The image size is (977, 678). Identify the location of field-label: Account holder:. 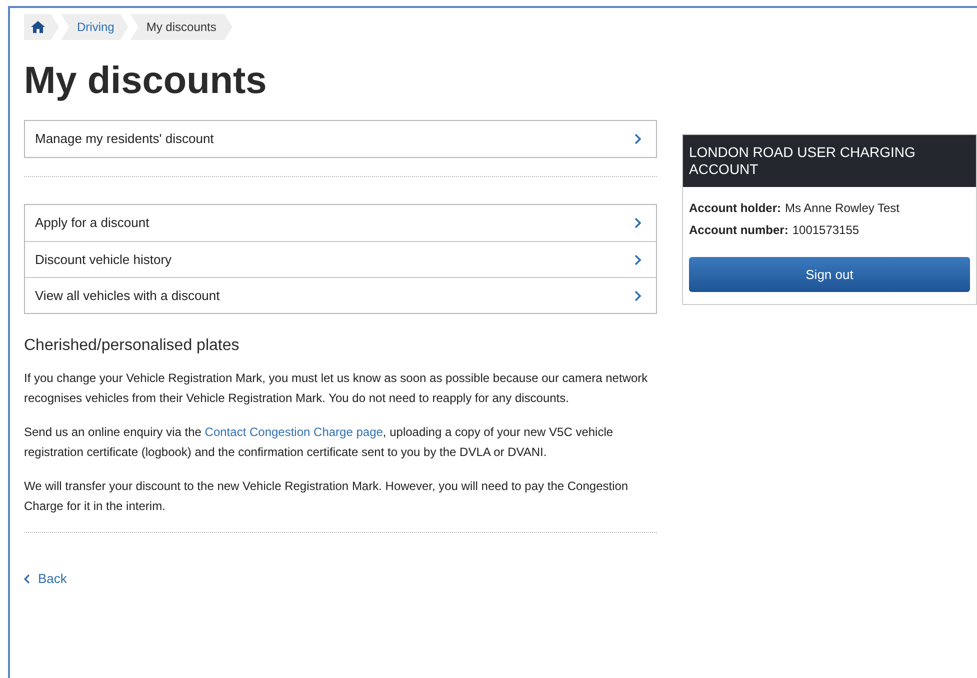
(735, 208).